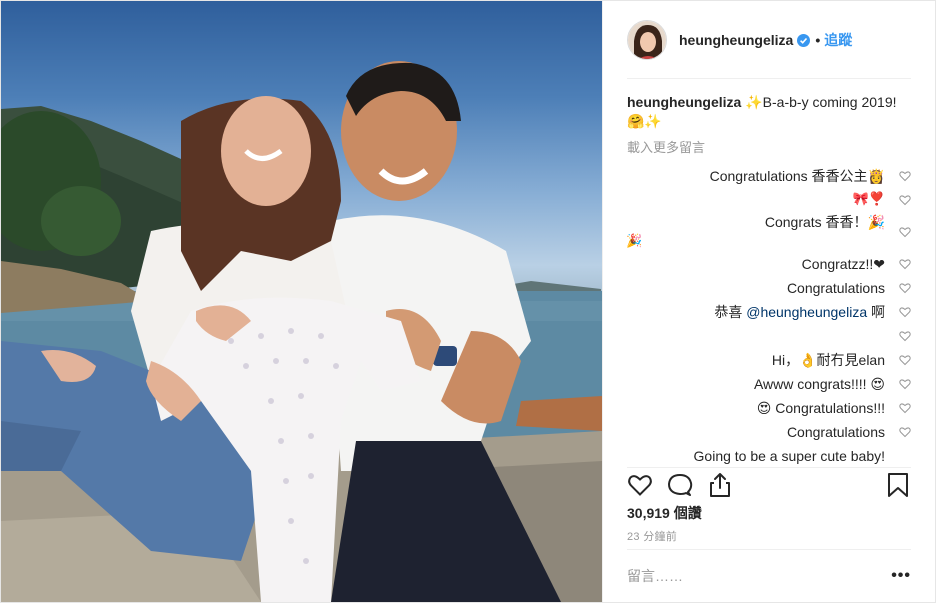  I want to click on comment-item: 😍 Congratulations!!!, so click(769, 408).